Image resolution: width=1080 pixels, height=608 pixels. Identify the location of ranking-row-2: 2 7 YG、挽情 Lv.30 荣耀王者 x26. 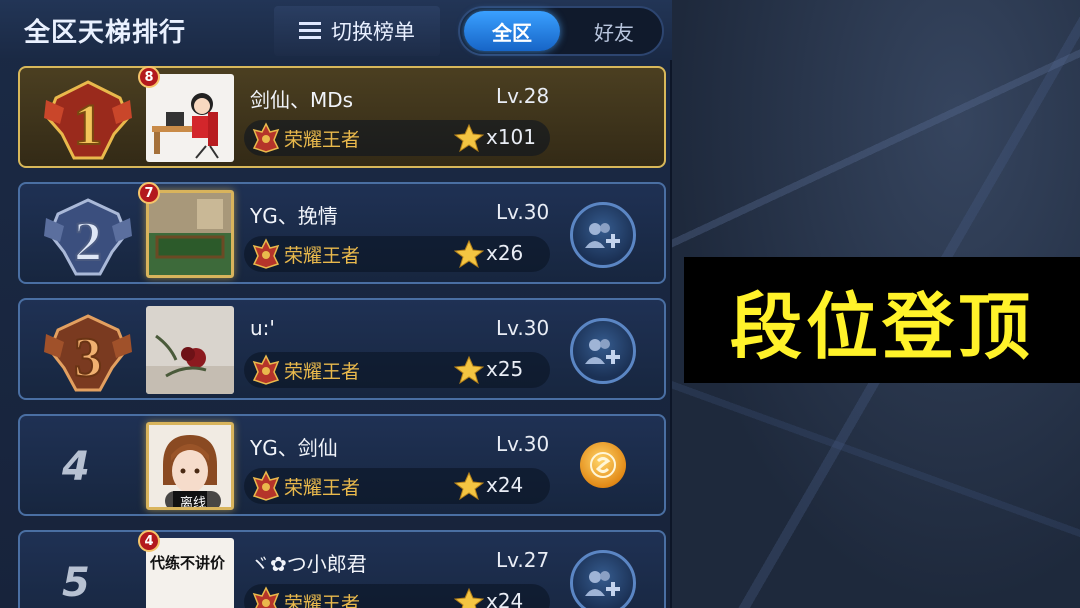
(342, 233).